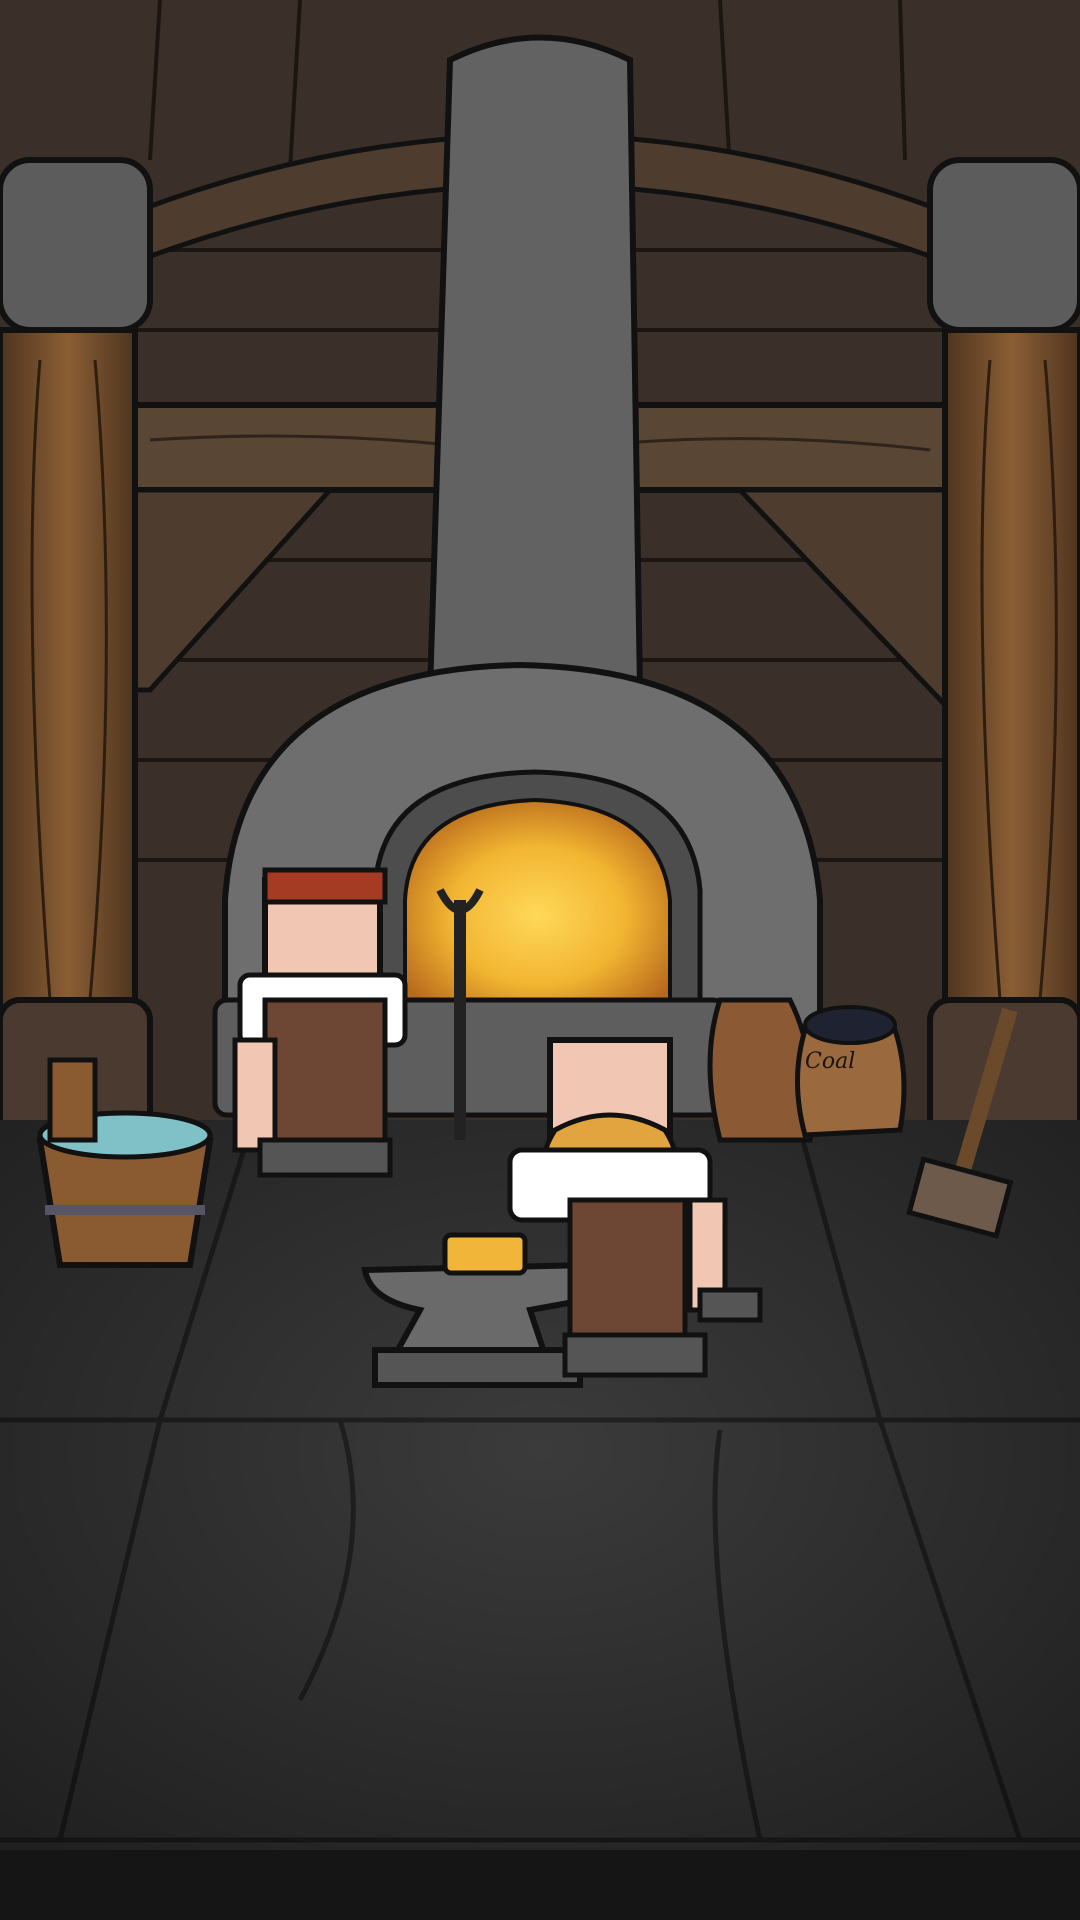 The image size is (1080, 1920). Describe the element at coordinates (851, 1082) in the screenshot. I see `coal-sack` at that location.